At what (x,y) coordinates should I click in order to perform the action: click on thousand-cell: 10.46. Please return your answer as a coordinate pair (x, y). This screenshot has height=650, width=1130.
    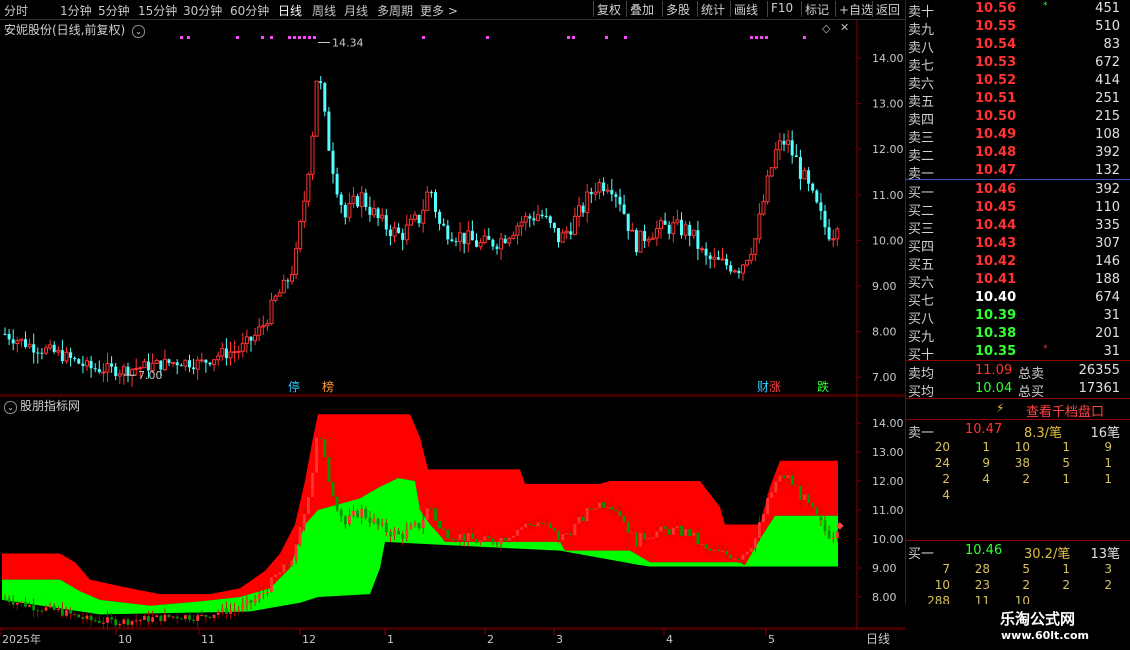
    Looking at the image, I should click on (984, 550).